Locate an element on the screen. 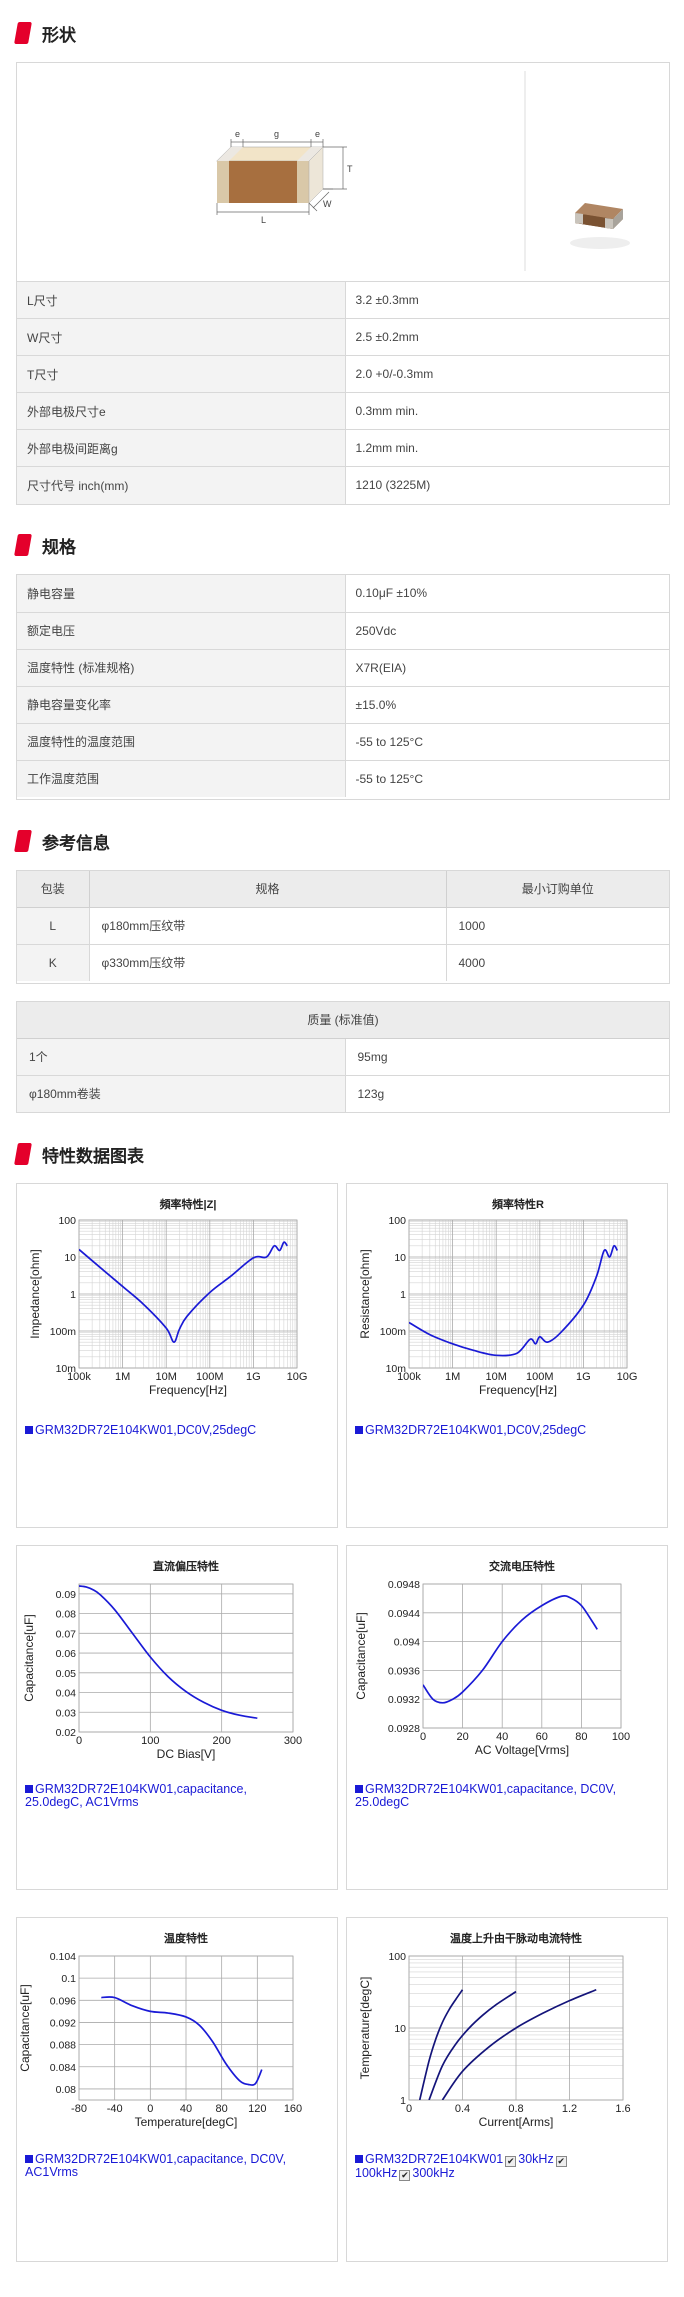  dim-label-e: e is located at coordinates (237, 134).